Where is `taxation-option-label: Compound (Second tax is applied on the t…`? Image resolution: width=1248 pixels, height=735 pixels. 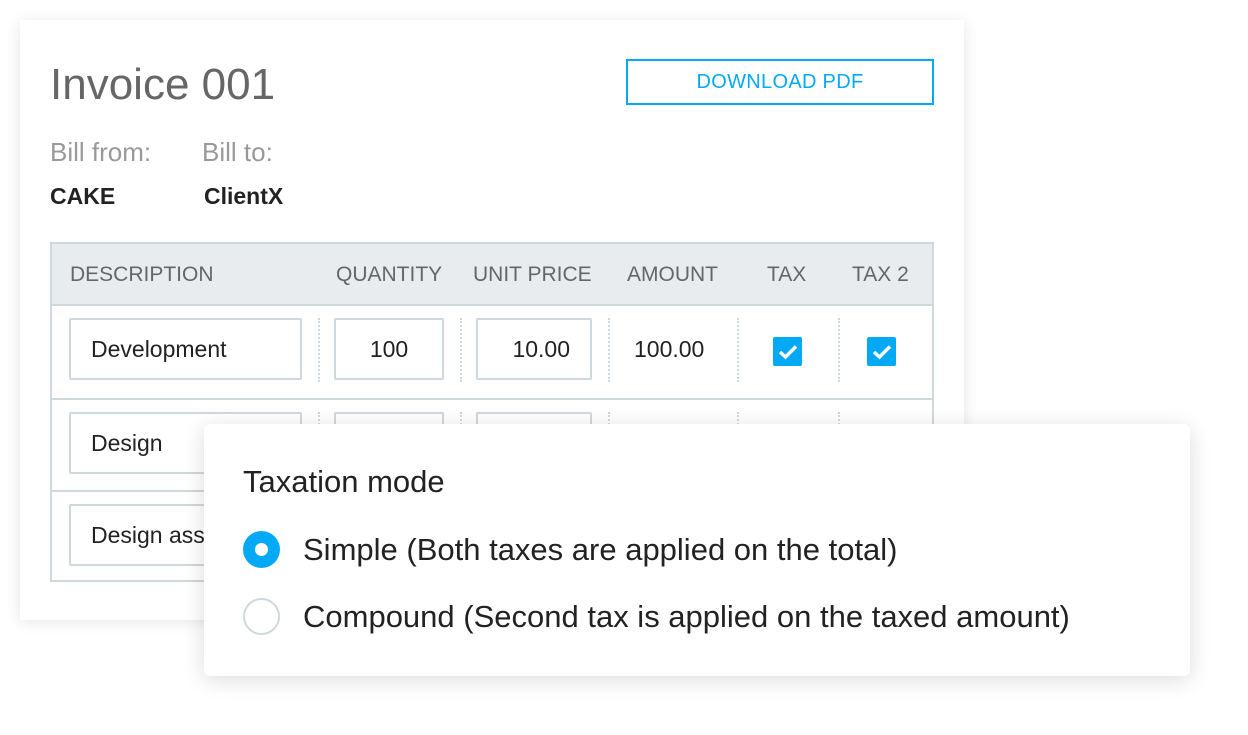
taxation-option-label: Compound (Second tax is applied on the t… is located at coordinates (686, 616).